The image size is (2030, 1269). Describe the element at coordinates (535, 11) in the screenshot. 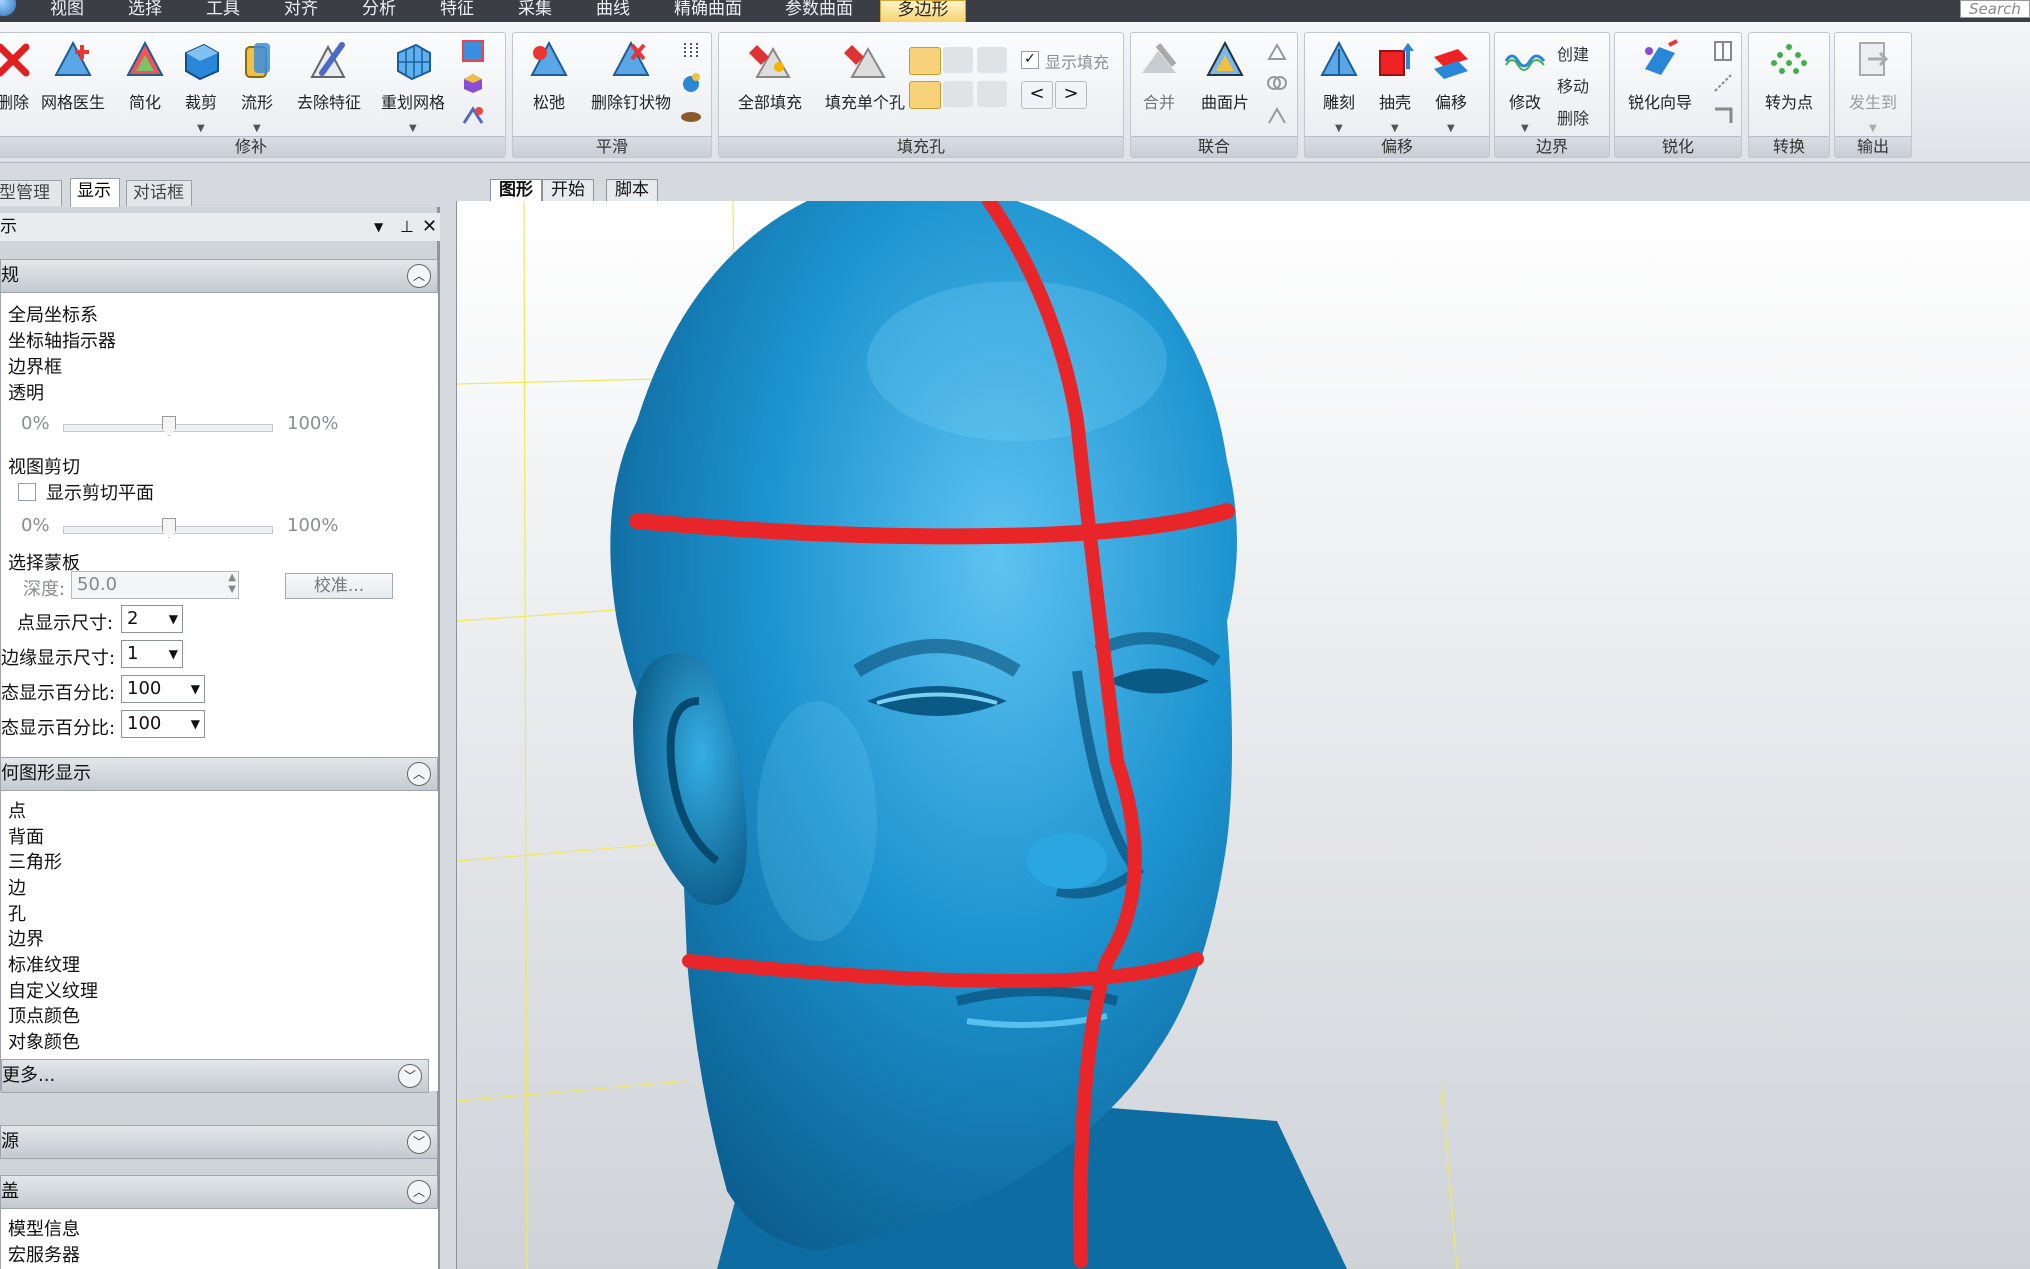

I see `menu-capture: 采集` at that location.